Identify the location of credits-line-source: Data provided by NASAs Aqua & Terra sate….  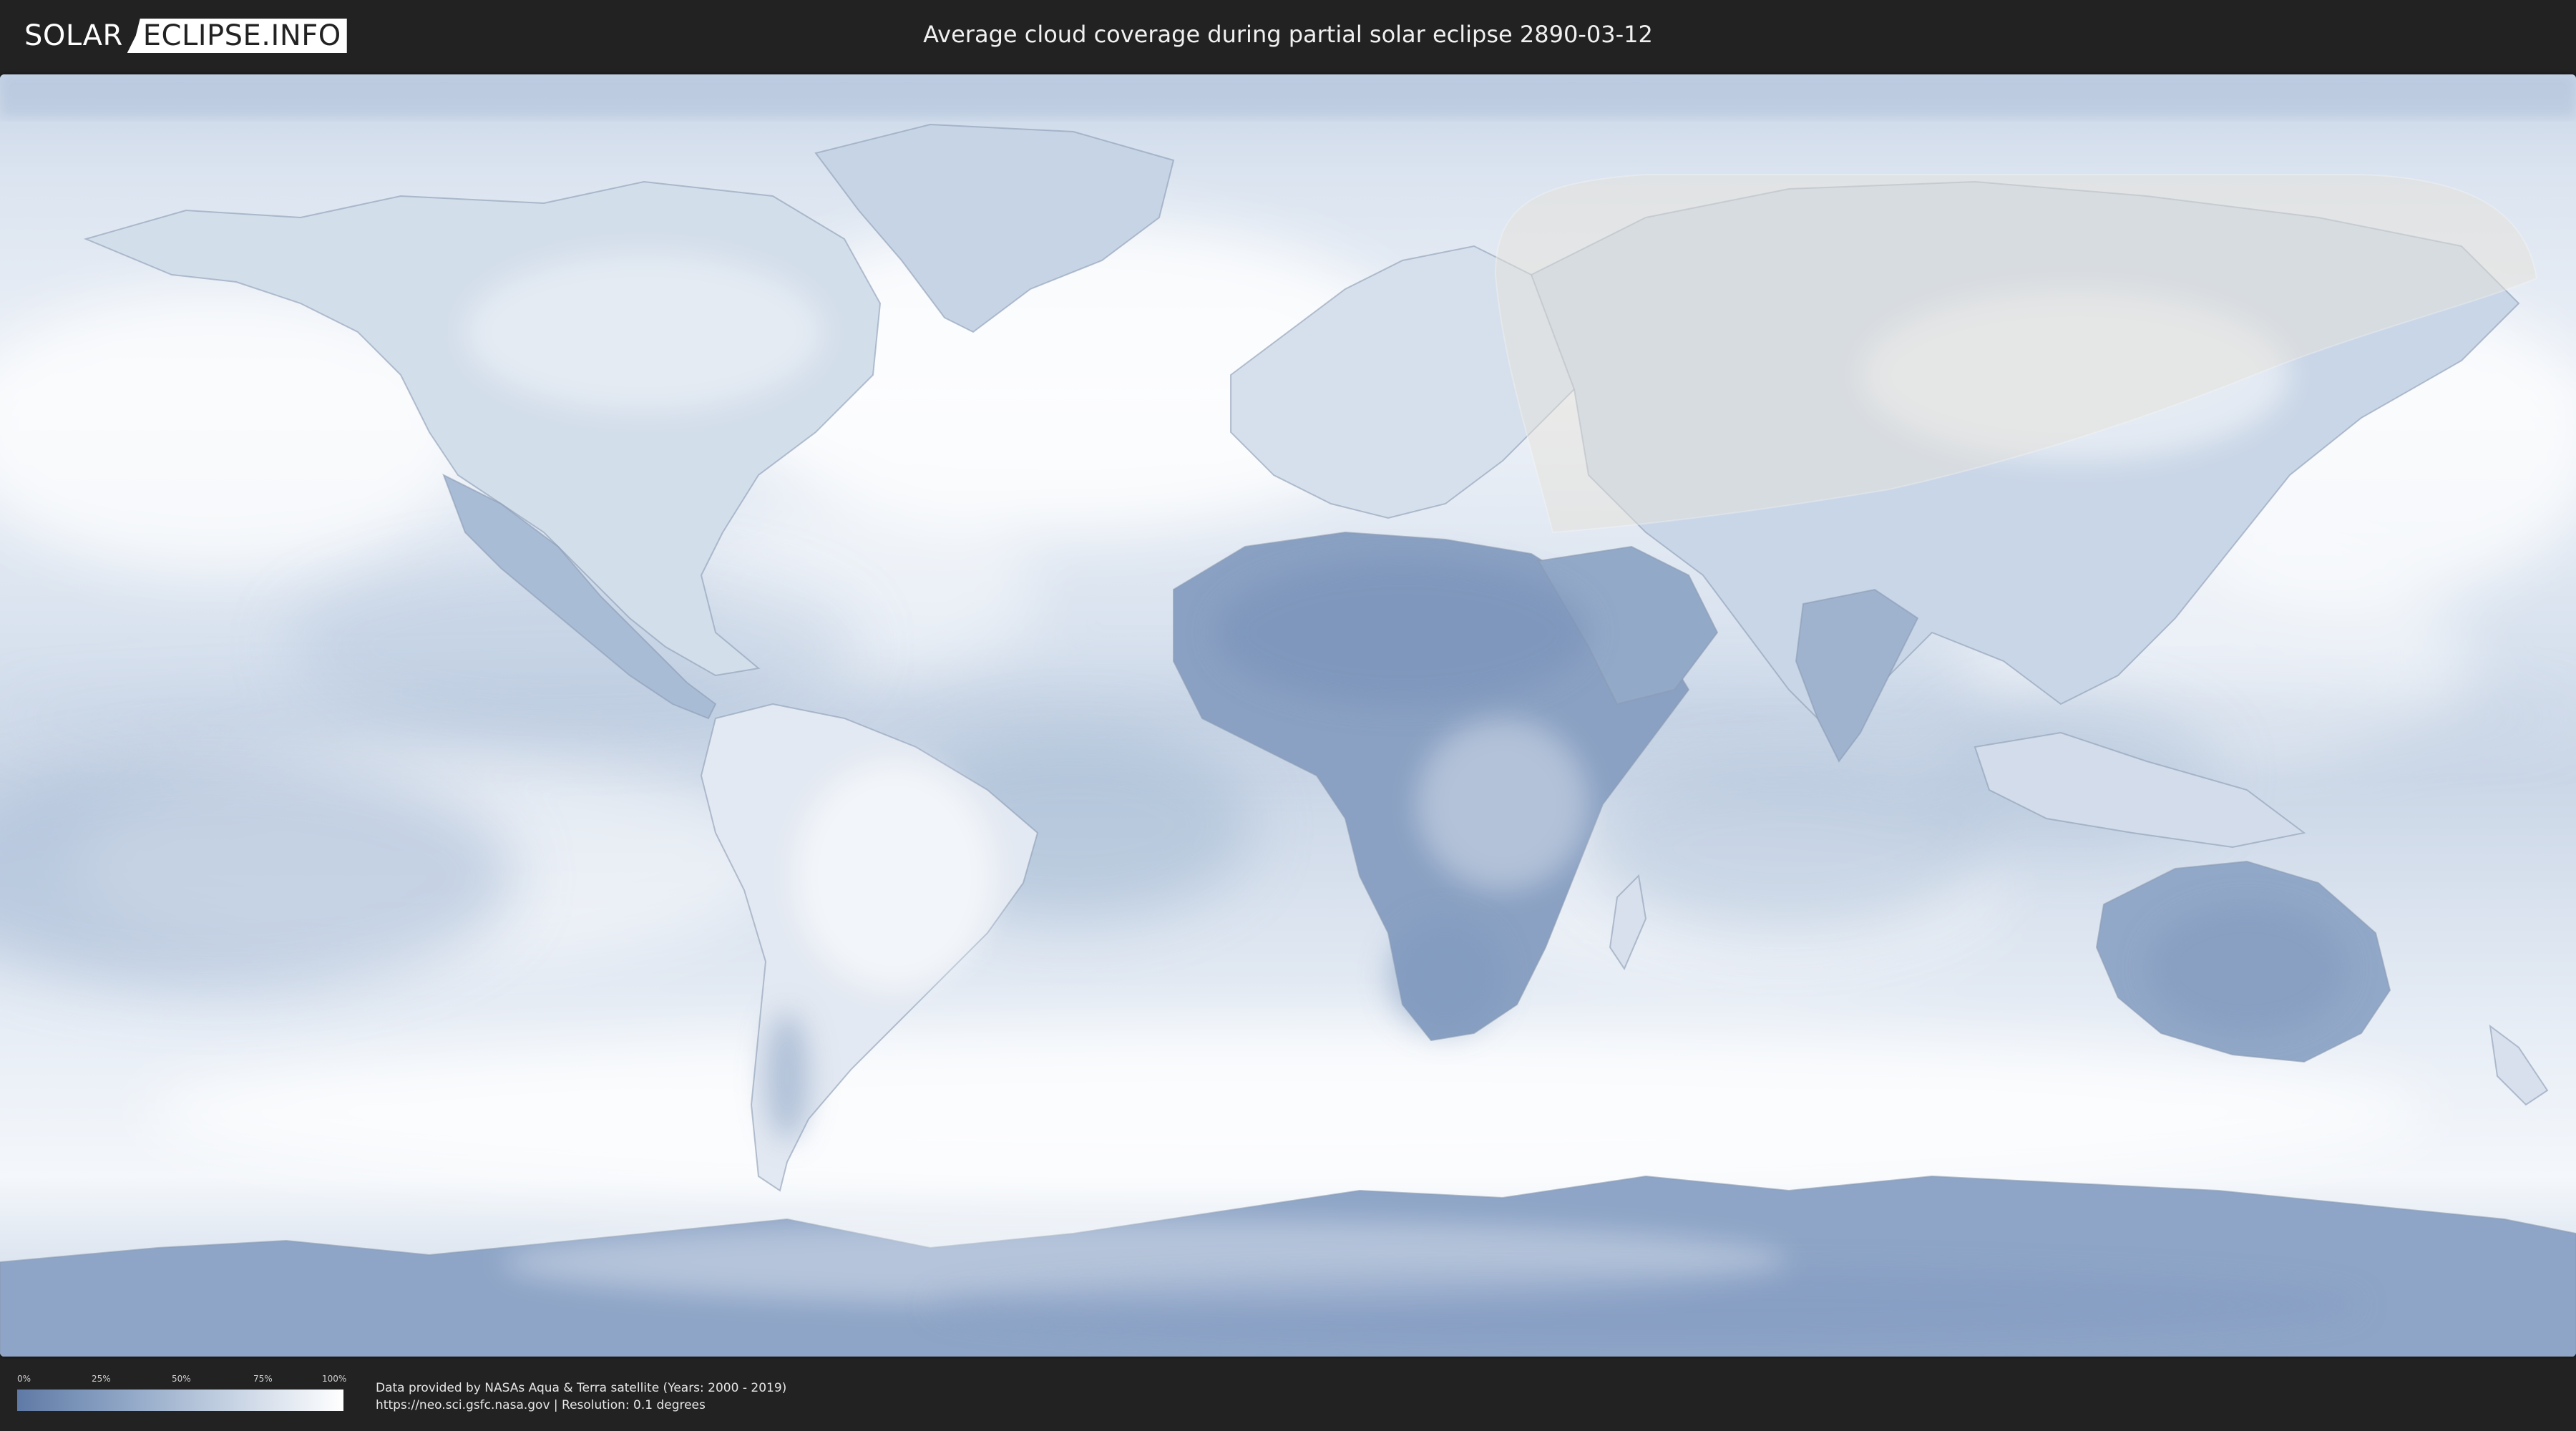
(581, 1388).